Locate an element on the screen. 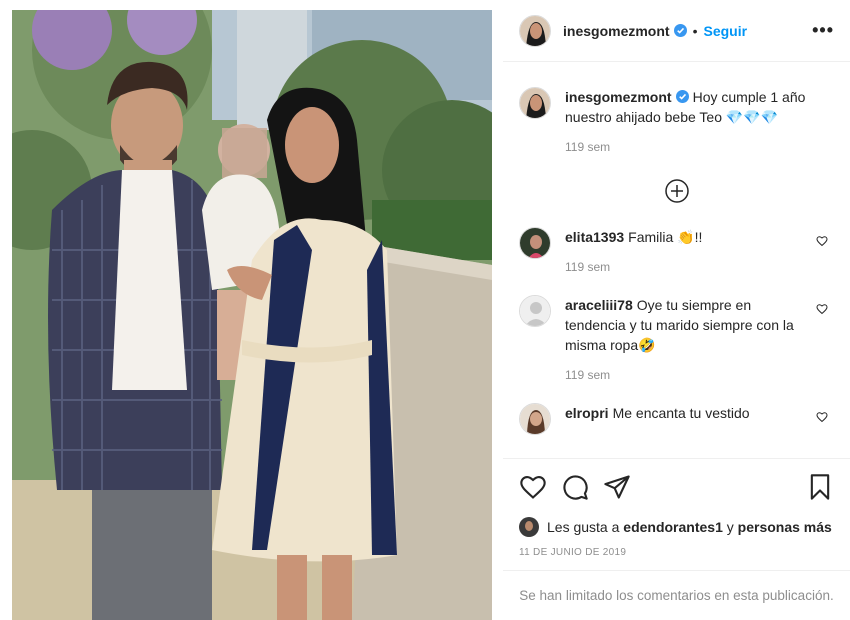 The height and width of the screenshot is (620, 850). post-header: inesgomezmont • Seguir ••• is located at coordinates (676, 31).